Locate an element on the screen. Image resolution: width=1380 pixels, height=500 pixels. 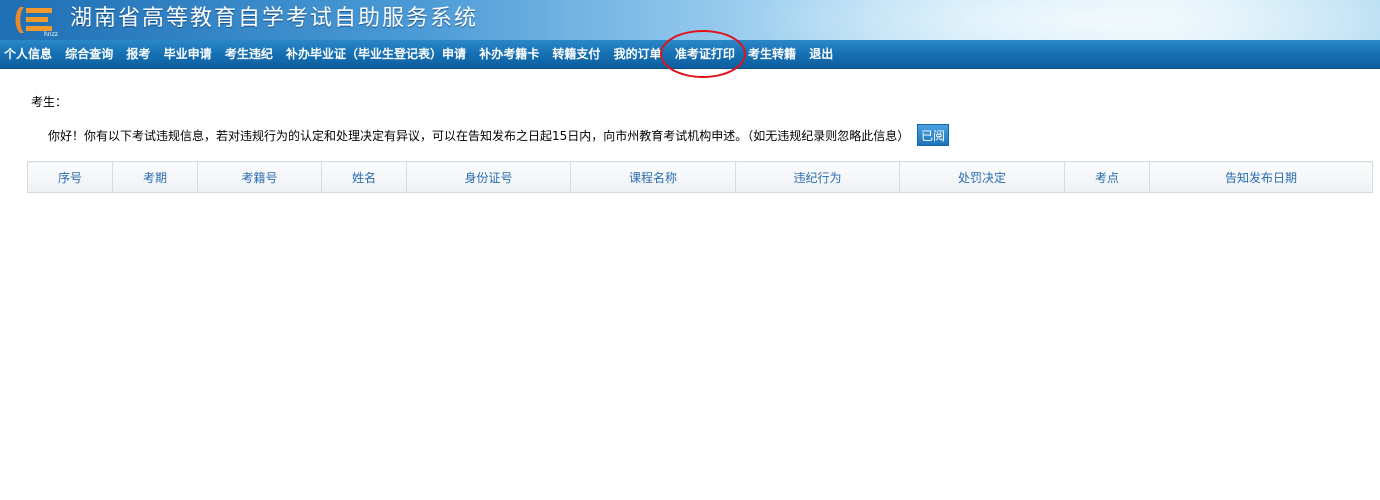
col-header-exam-site: 考点 is located at coordinates (1107, 177).